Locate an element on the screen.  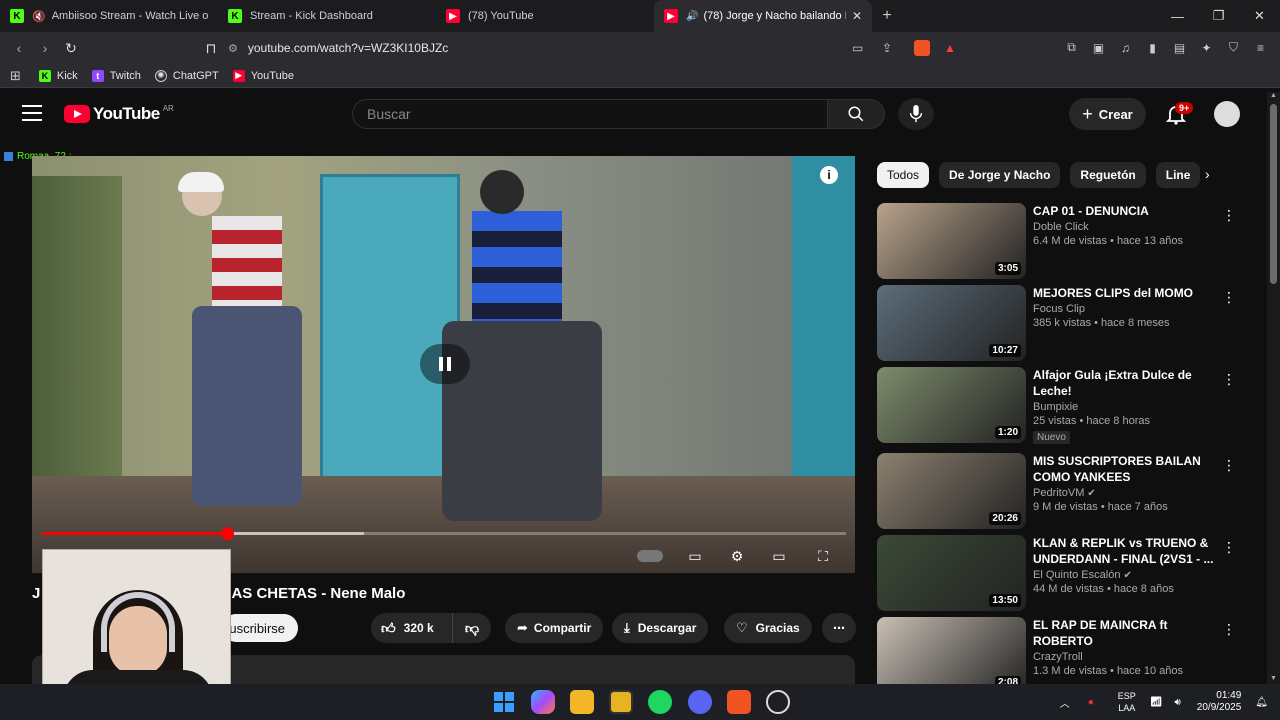
reload-icon: ↻ is located at coordinates (71, 48).